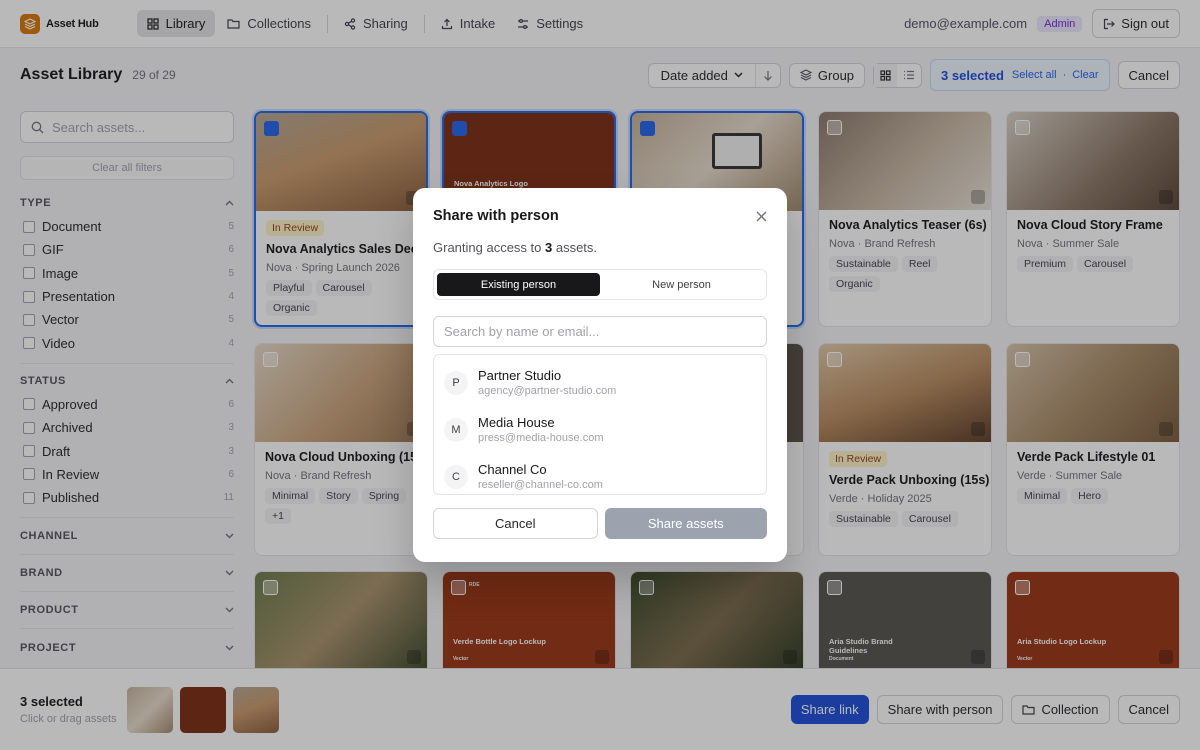  I want to click on close-icon, so click(761, 216).